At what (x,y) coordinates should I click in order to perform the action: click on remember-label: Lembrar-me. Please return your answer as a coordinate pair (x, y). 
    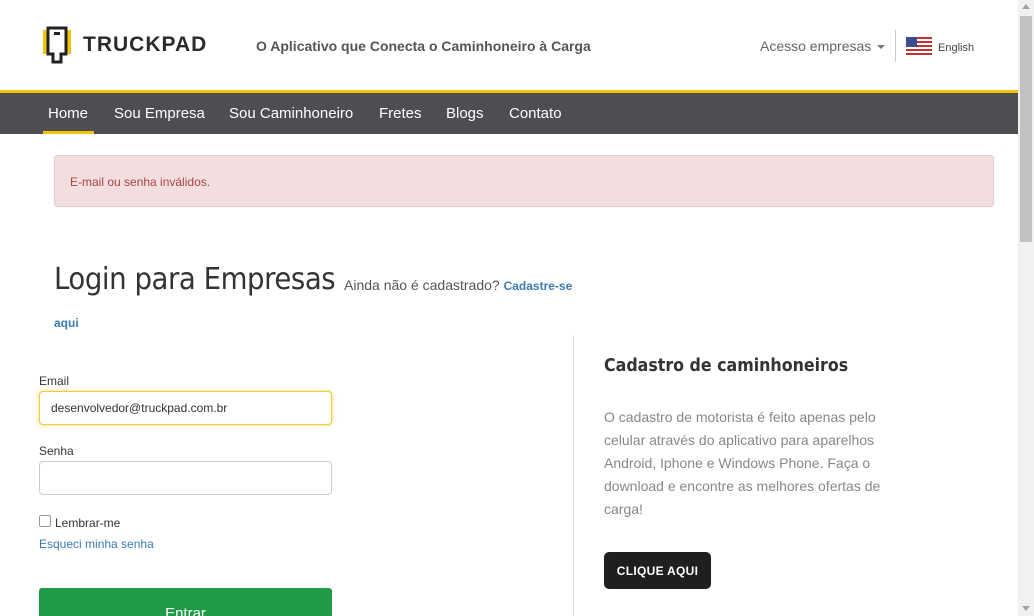
    Looking at the image, I should click on (87, 523).